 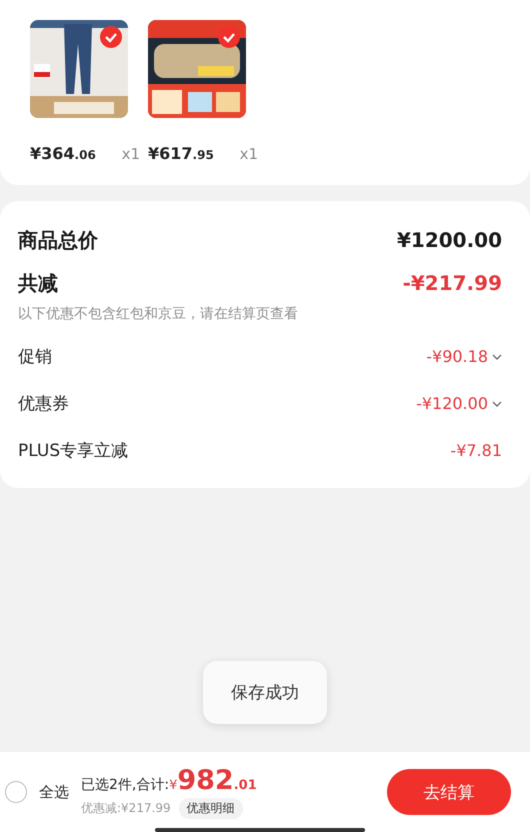 What do you see at coordinates (63, 153) in the screenshot?
I see `item-price: ¥364.06` at bounding box center [63, 153].